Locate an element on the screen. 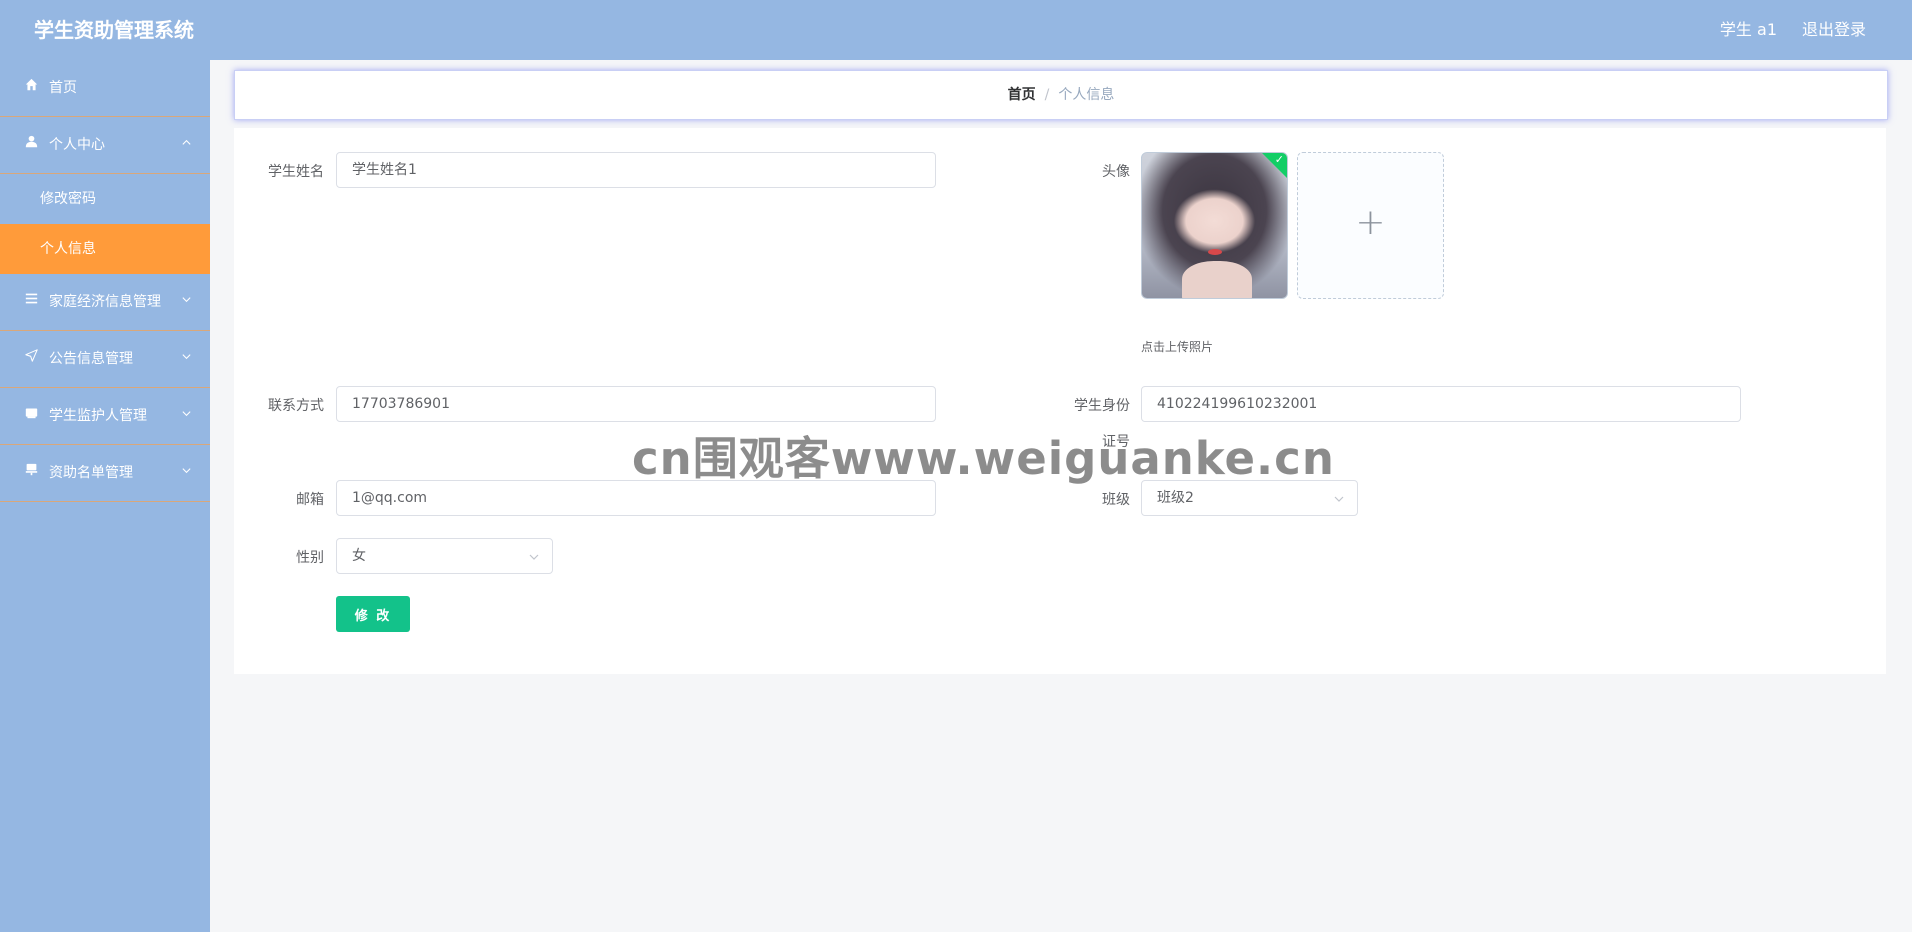  student-name-label: 学生姓名 is located at coordinates (296, 172).